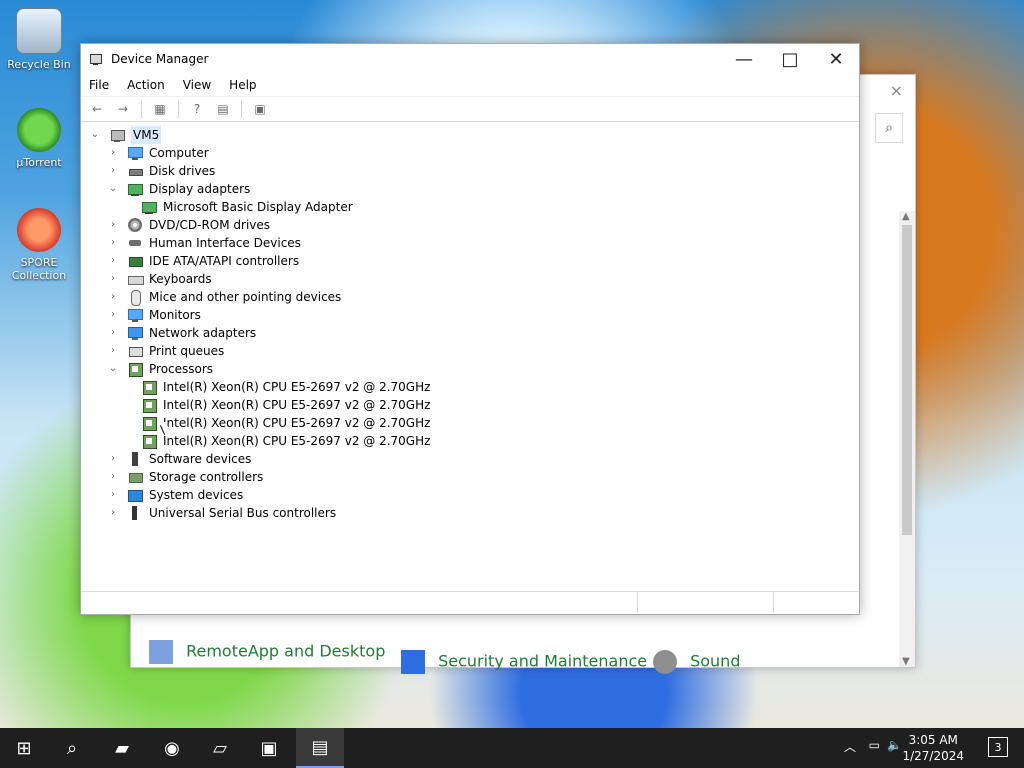  I want to click on scroll-up-icon: ▲, so click(906, 216).